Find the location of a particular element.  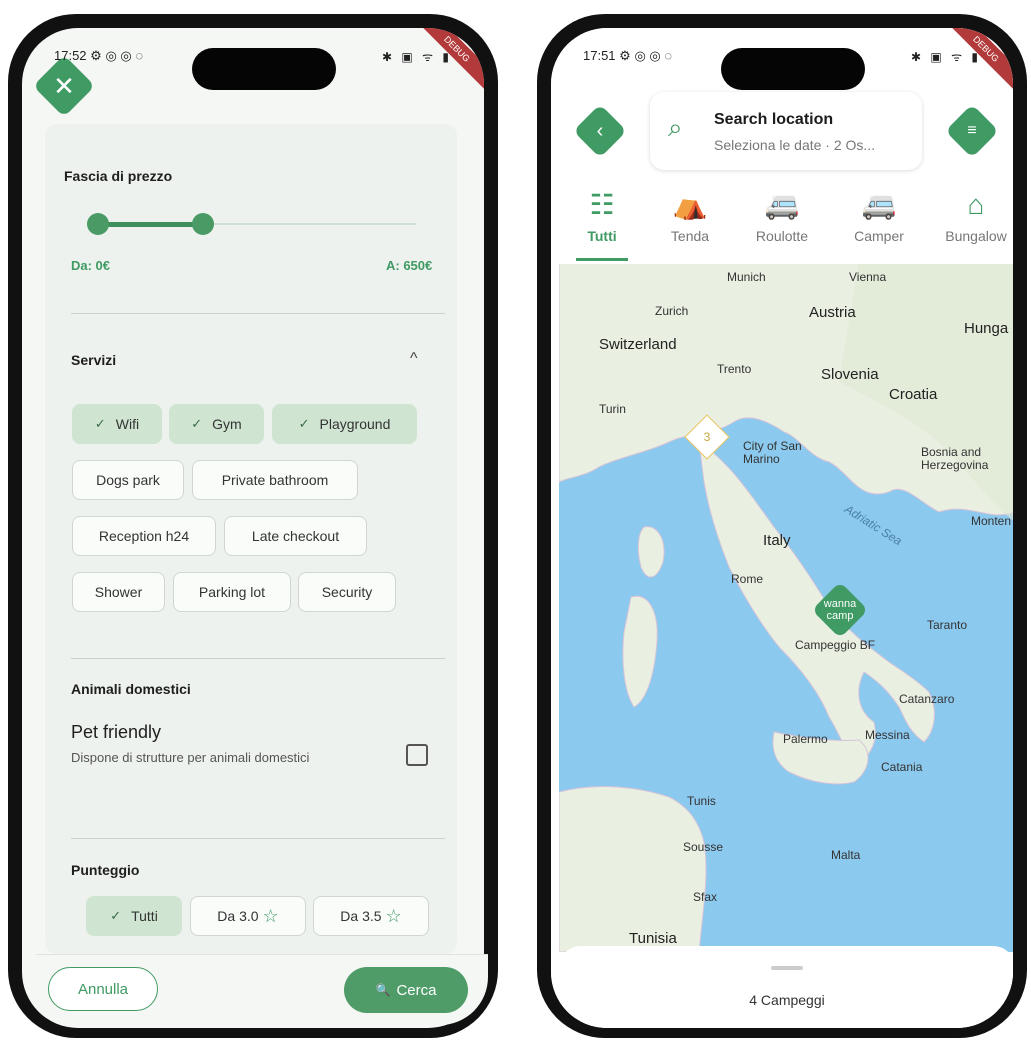

service-chip-parking-lot: Parking lot is located at coordinates (232, 592).